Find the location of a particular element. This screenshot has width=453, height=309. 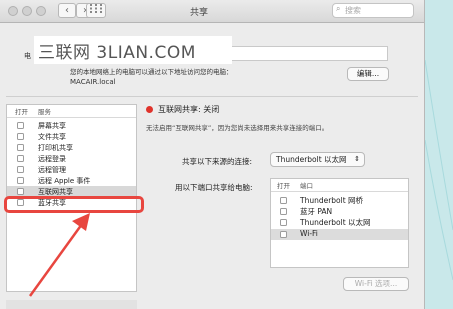

annotation-arrow is located at coordinates (59, 255).